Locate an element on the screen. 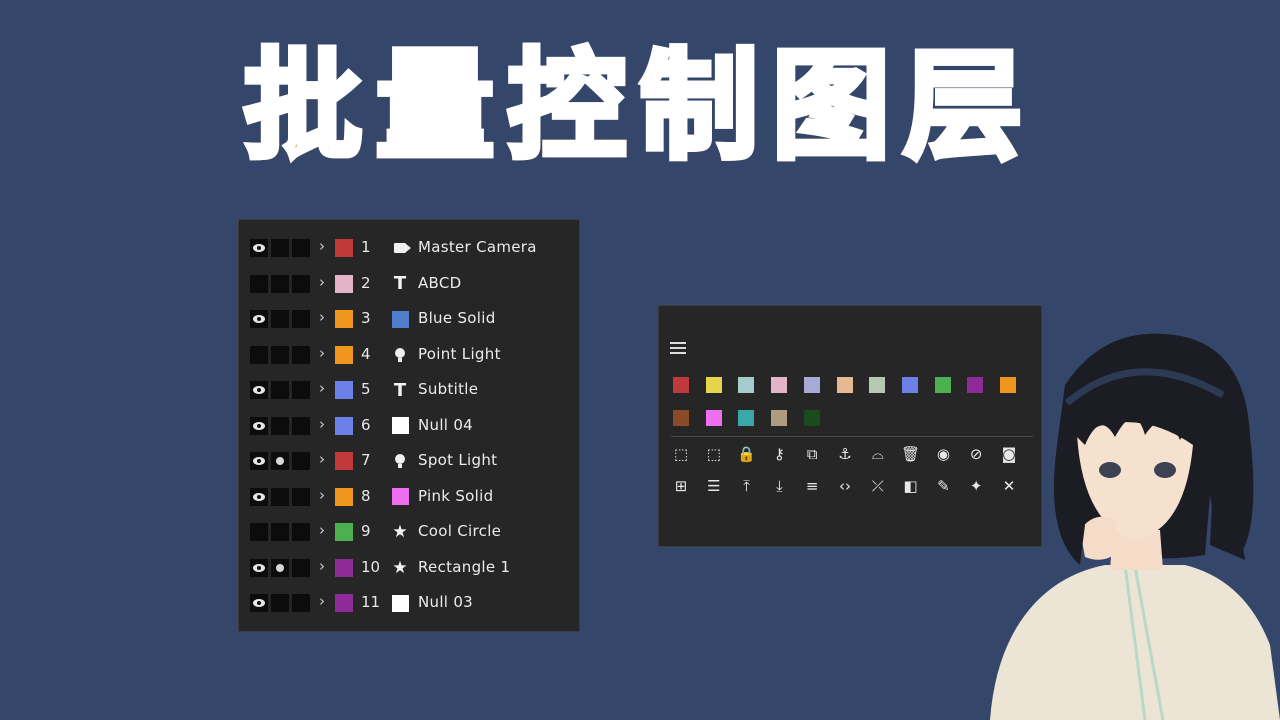  layer-row: › 10 ★ Rectangle 1 is located at coordinates (409, 568).